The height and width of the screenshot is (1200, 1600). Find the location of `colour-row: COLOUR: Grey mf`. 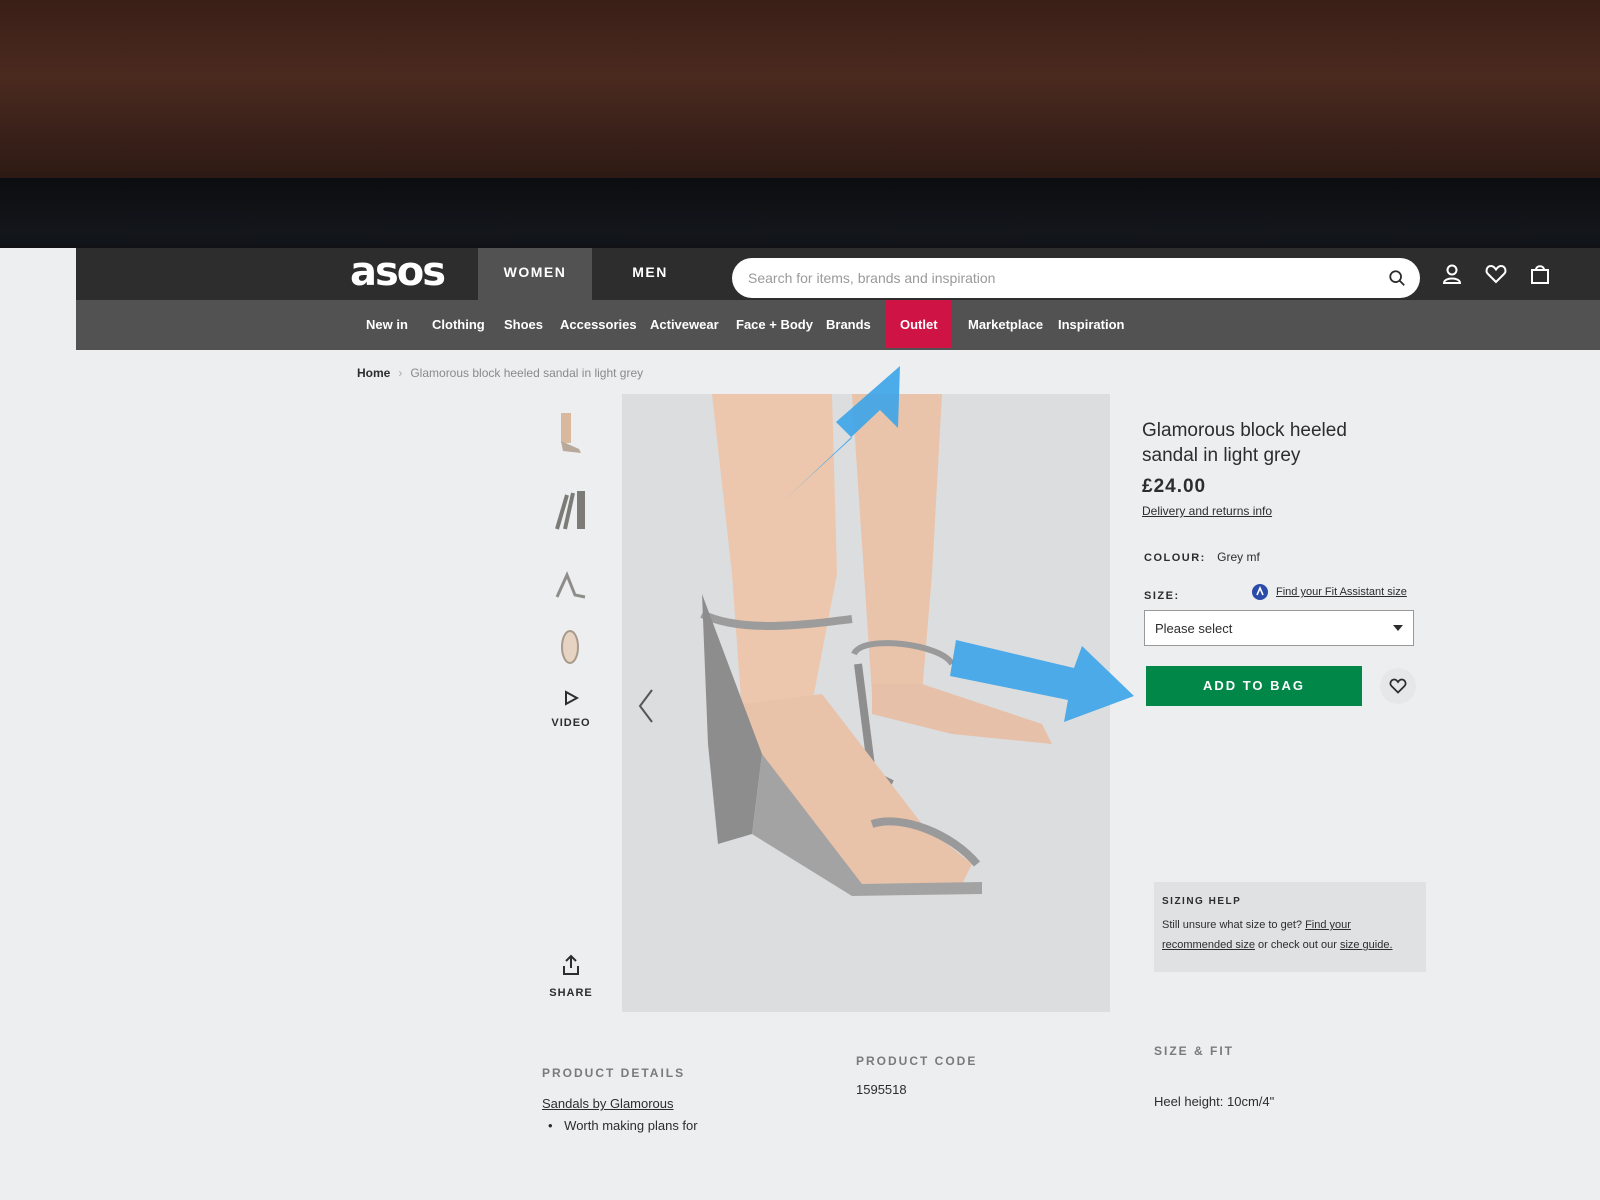

colour-row: COLOUR: Grey mf is located at coordinates (1202, 557).